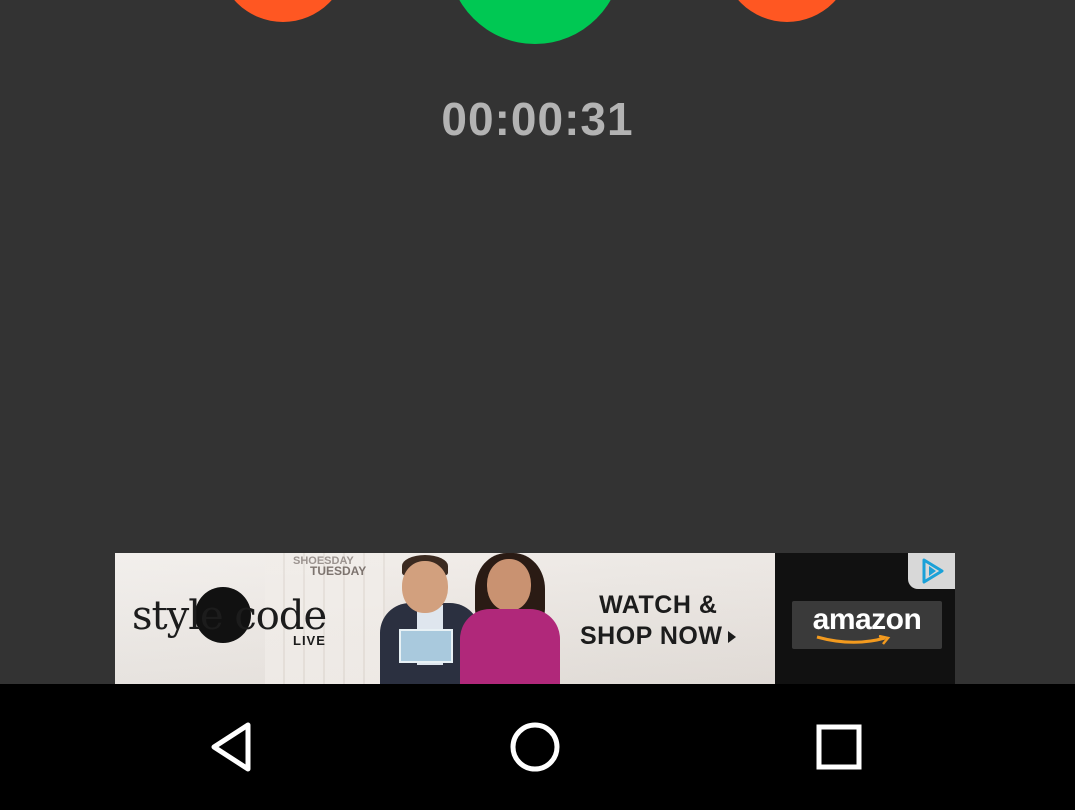 Image resolution: width=1075 pixels, height=810 pixels. I want to click on ad-brand-sub: LIVE, so click(309, 640).